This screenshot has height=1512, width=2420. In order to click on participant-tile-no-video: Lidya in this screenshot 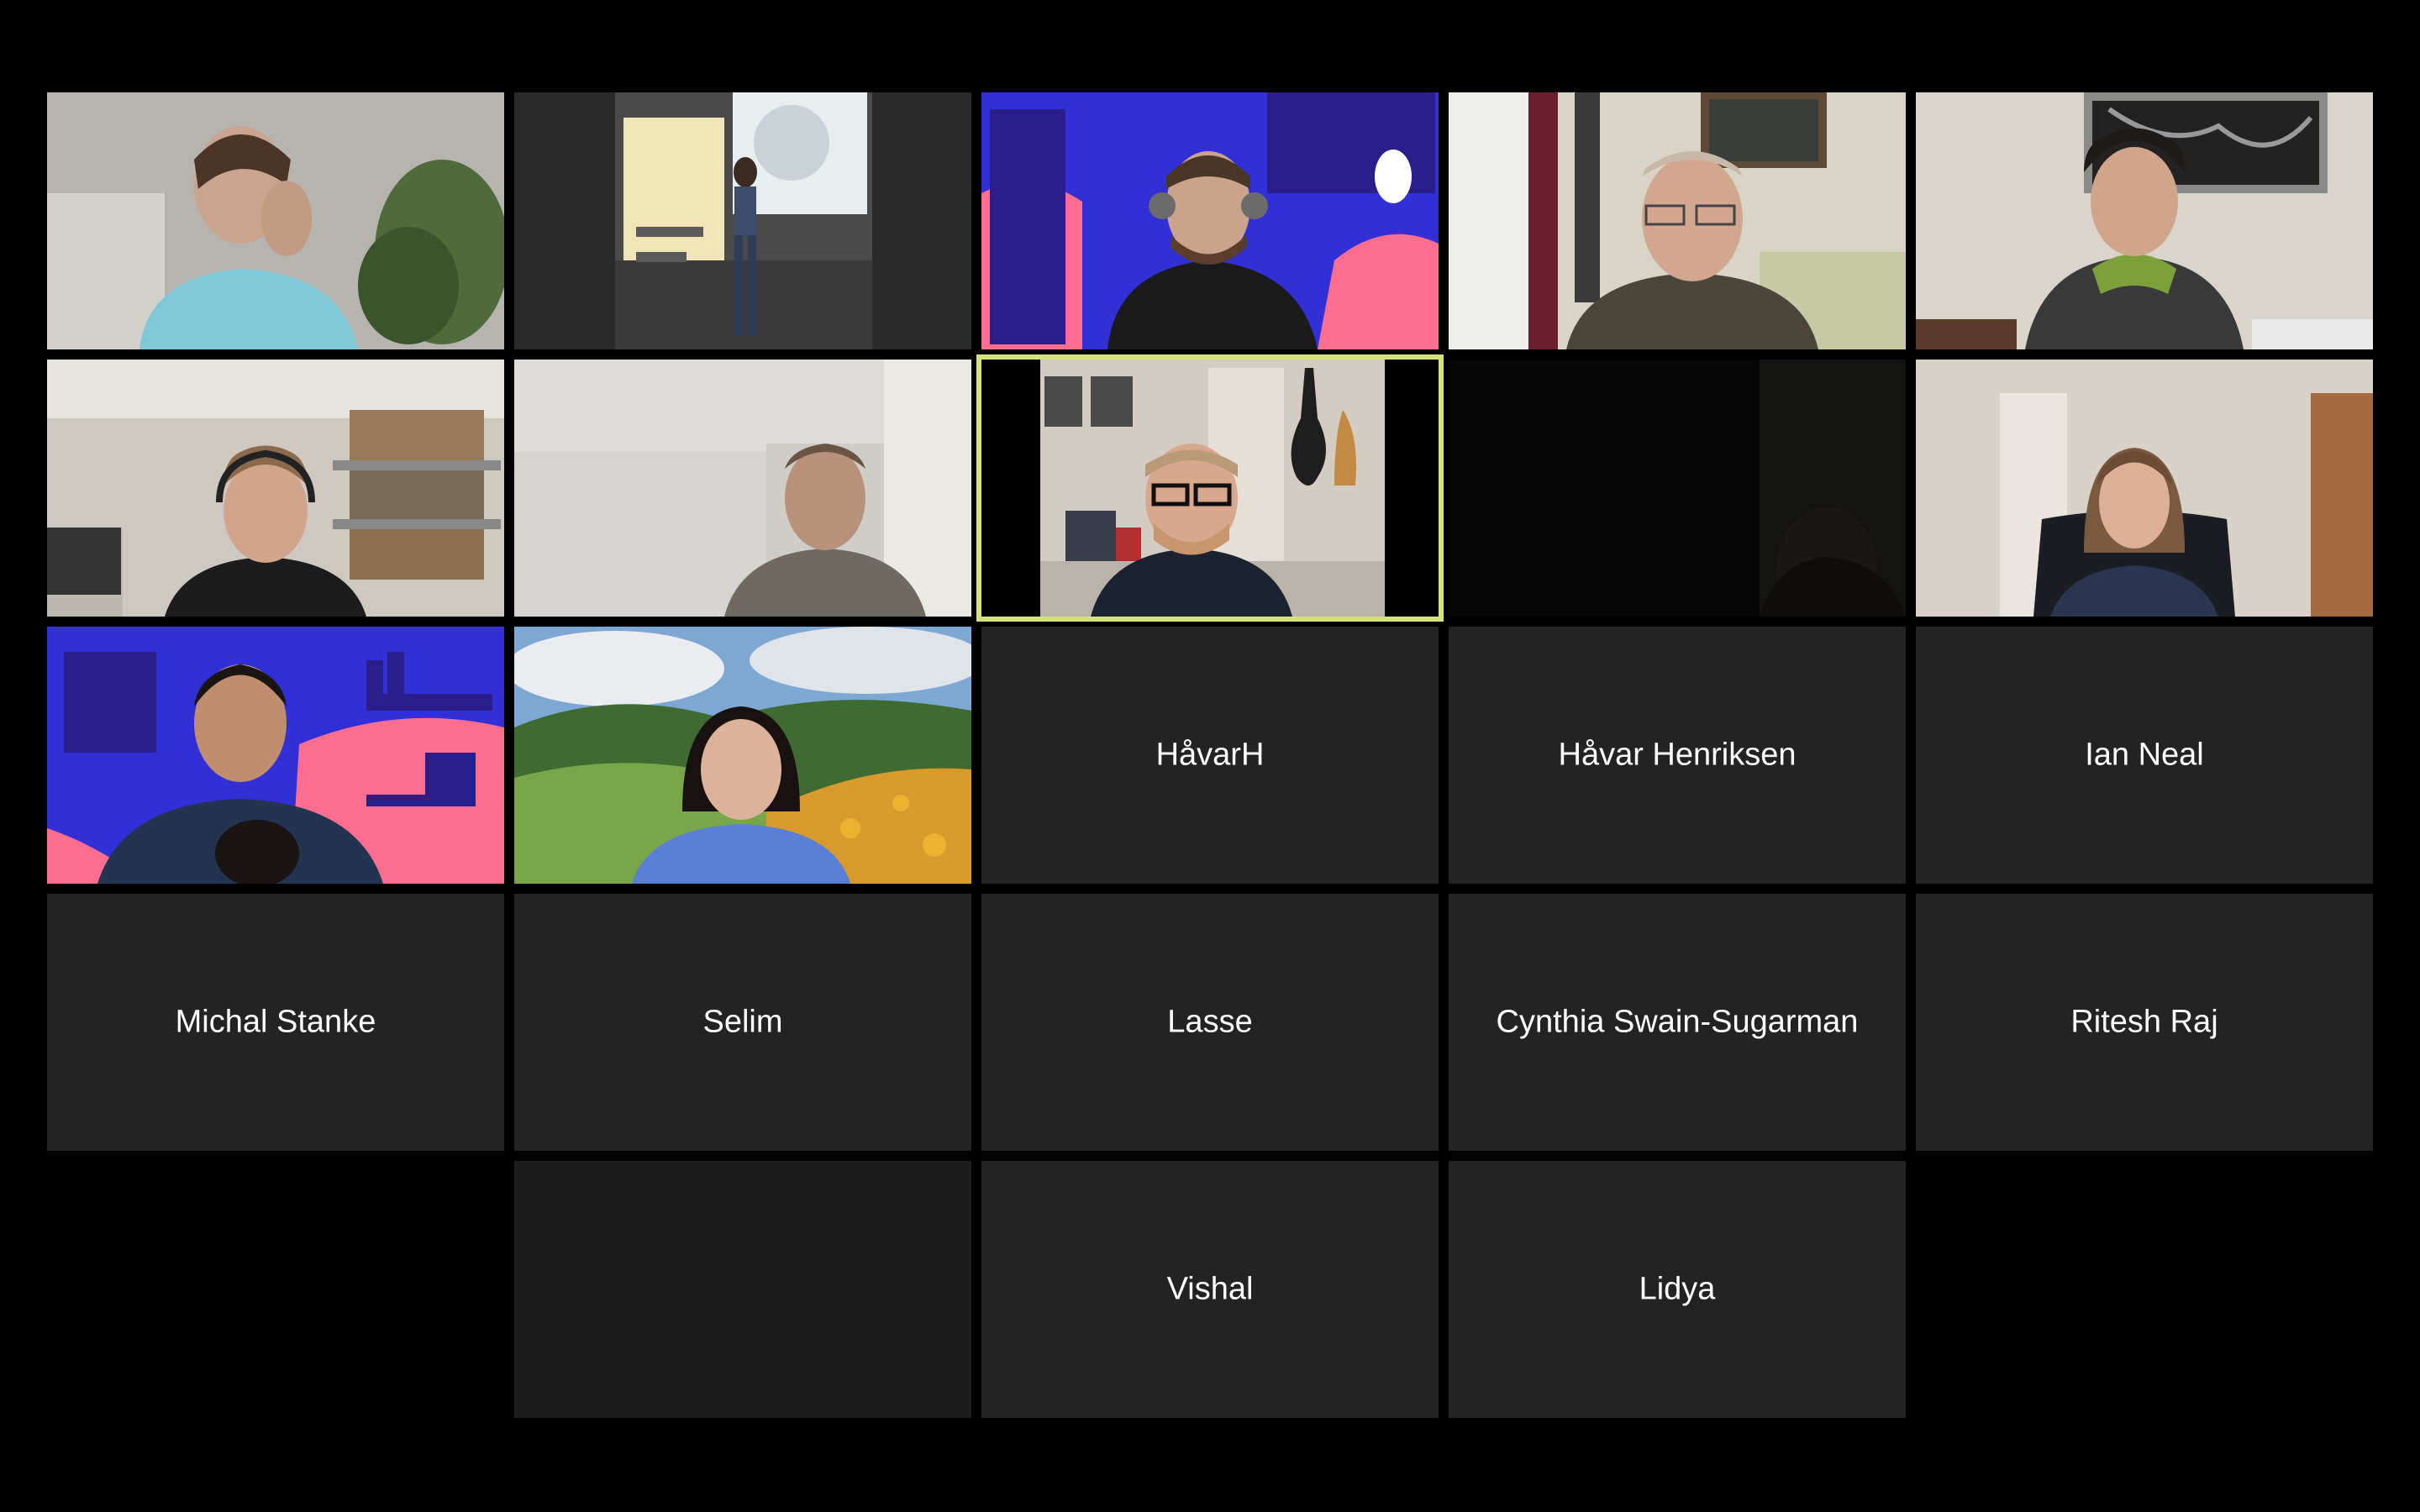, I will do `click(1678, 1289)`.